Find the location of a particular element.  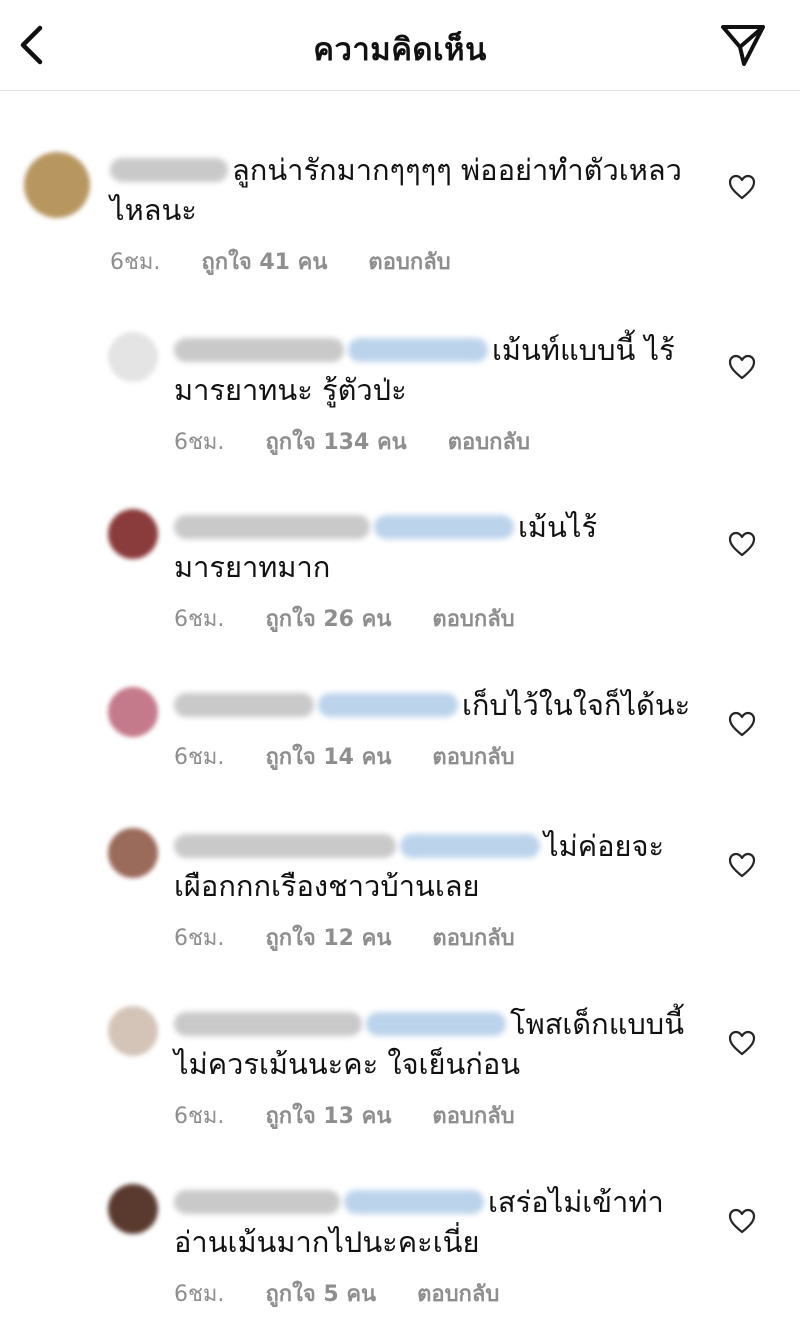

comment-meta: 6ชม. ถูกใจ 14 คน ตอบกลับ is located at coordinates (434, 756).